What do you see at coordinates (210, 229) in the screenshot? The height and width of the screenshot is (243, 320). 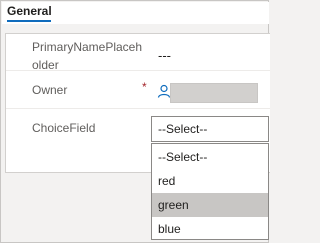 I see `dropdown-option-blue: blue` at bounding box center [210, 229].